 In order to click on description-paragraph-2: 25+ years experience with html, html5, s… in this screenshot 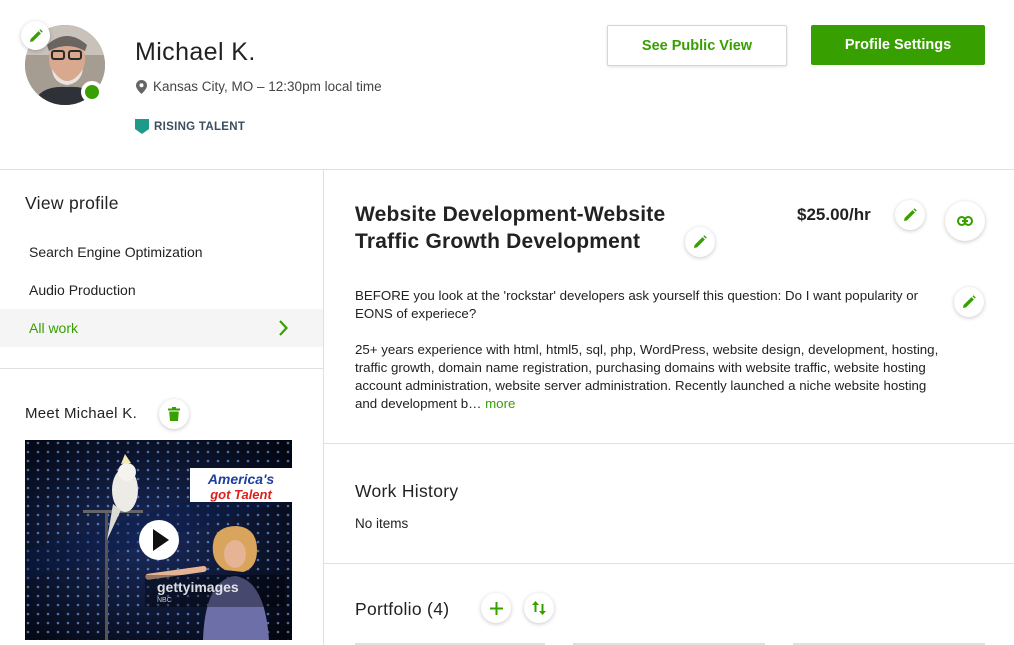, I will do `click(650, 377)`.